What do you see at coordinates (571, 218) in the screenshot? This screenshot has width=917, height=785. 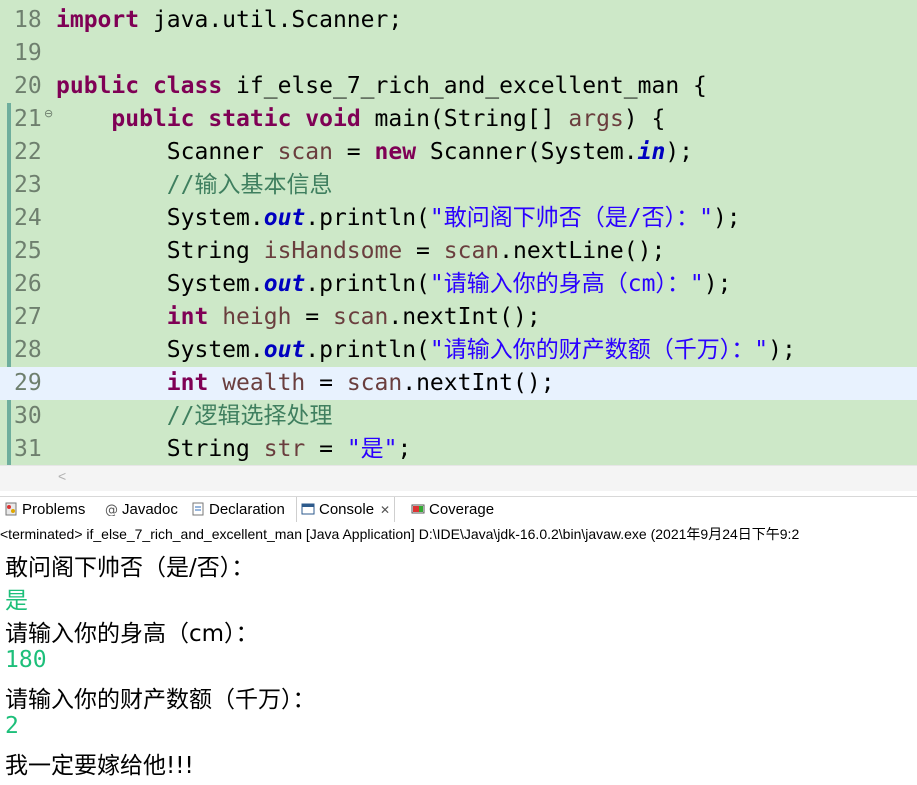 I see `code-token: "敢问阁下帅否（是/否）："` at bounding box center [571, 218].